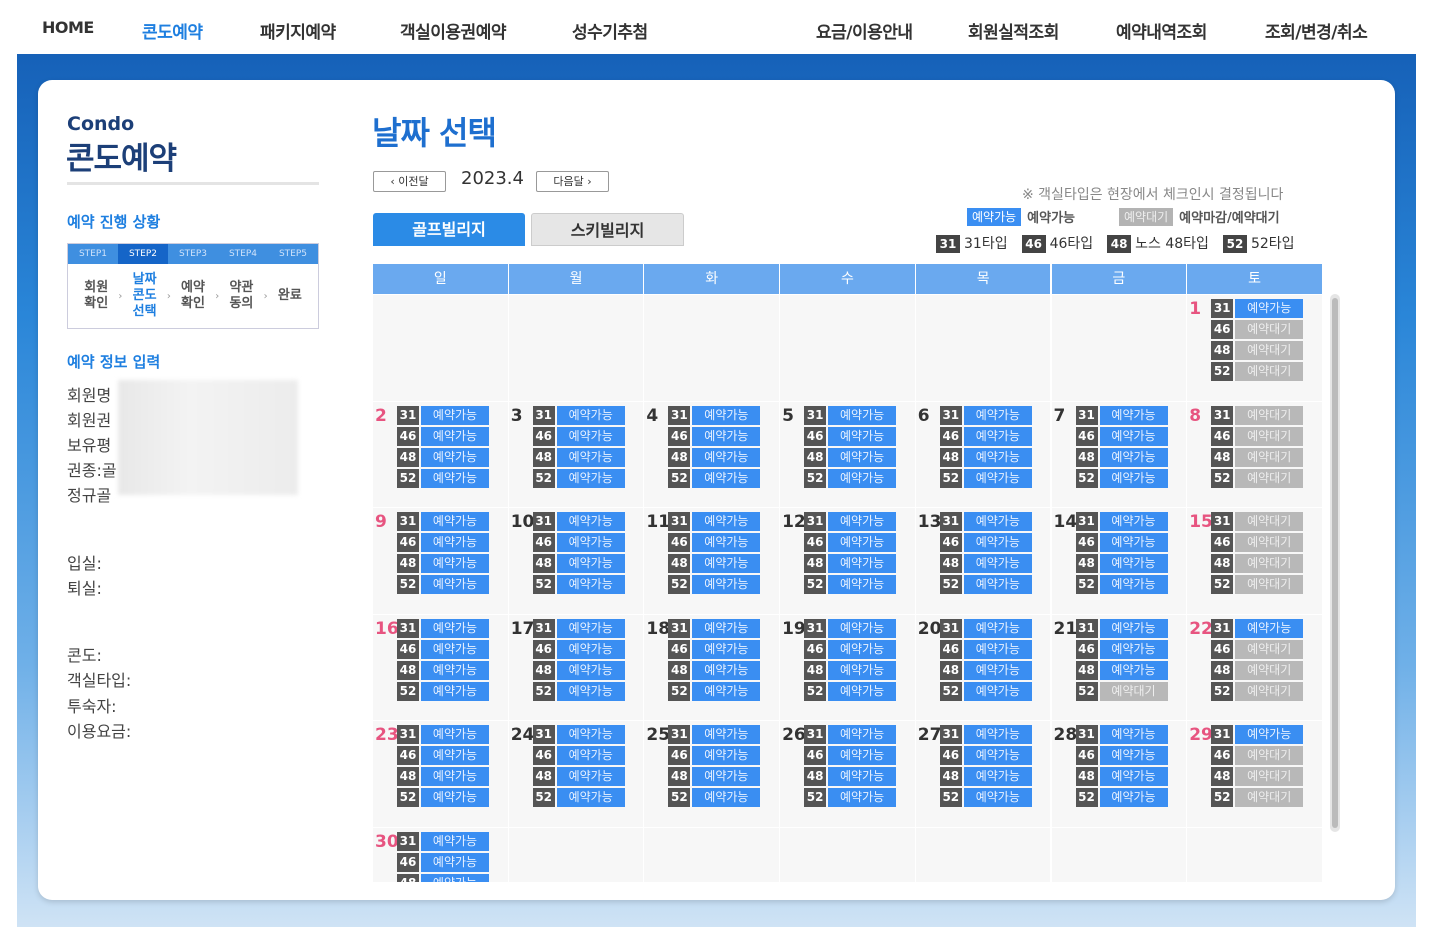 The width and height of the screenshot is (1429, 941). I want to click on scrollbar-thumb, so click(1335, 563).